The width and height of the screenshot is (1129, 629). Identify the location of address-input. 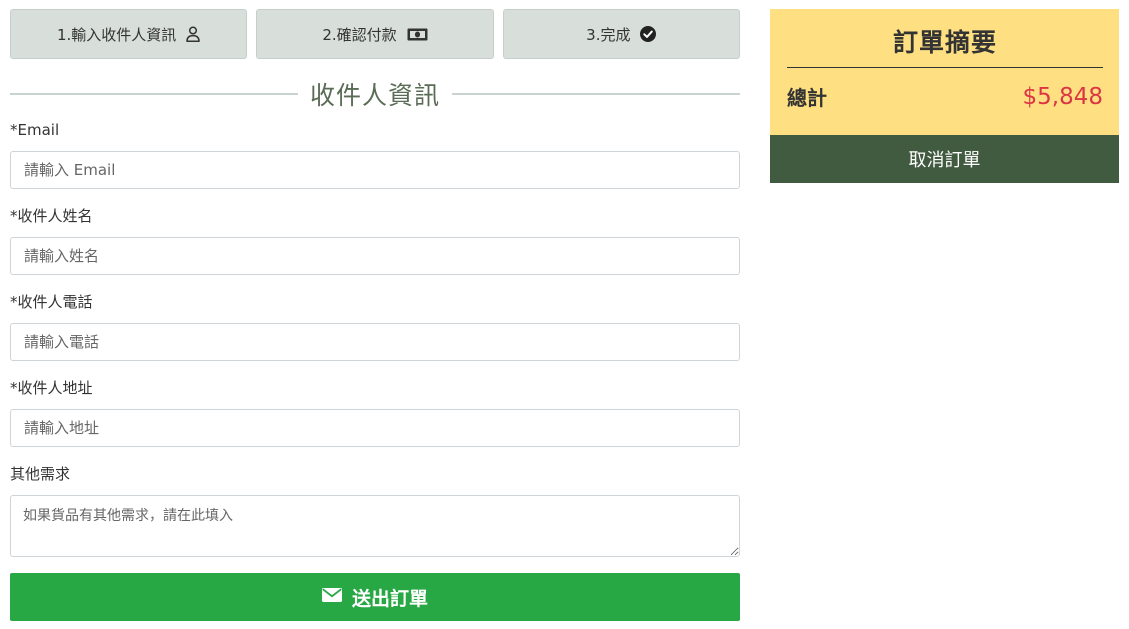
(375, 428).